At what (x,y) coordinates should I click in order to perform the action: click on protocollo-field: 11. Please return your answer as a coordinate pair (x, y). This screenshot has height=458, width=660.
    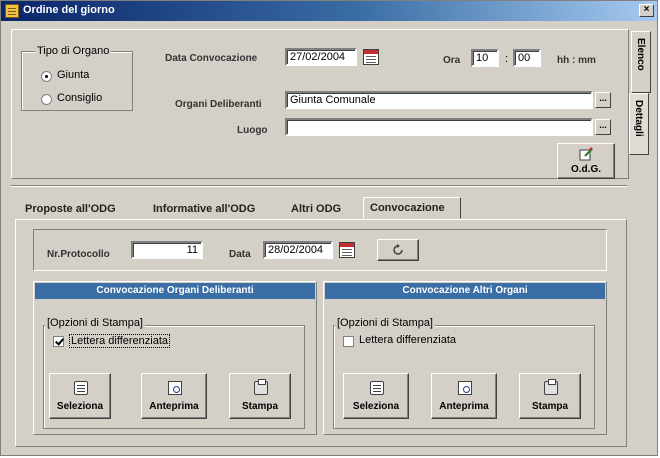
    Looking at the image, I should click on (167, 250).